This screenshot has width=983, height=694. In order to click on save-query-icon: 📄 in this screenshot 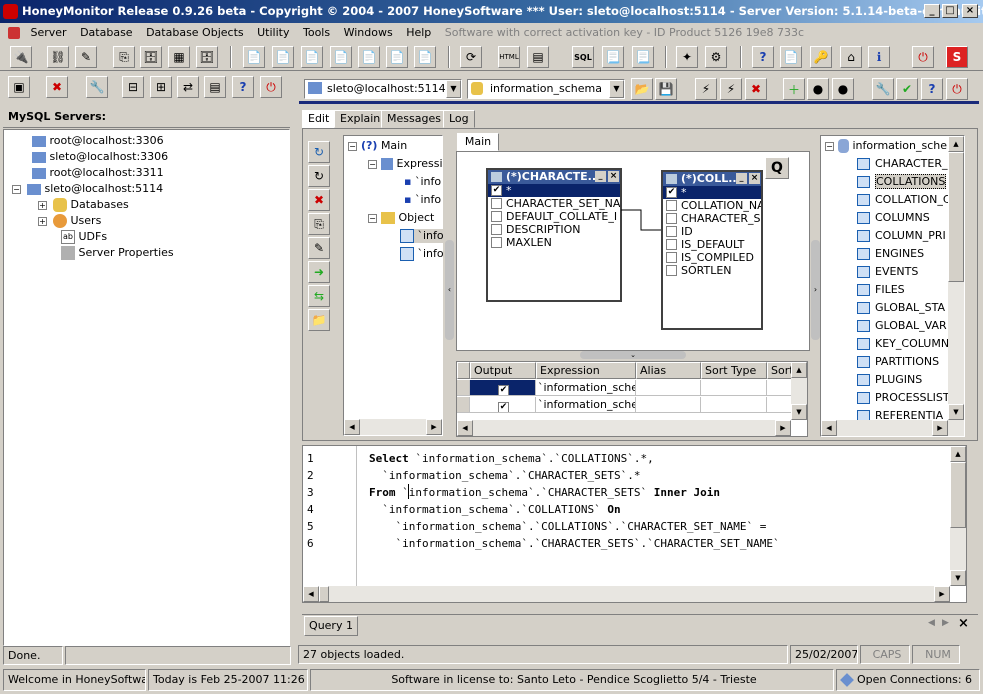, I will do `click(312, 57)`.